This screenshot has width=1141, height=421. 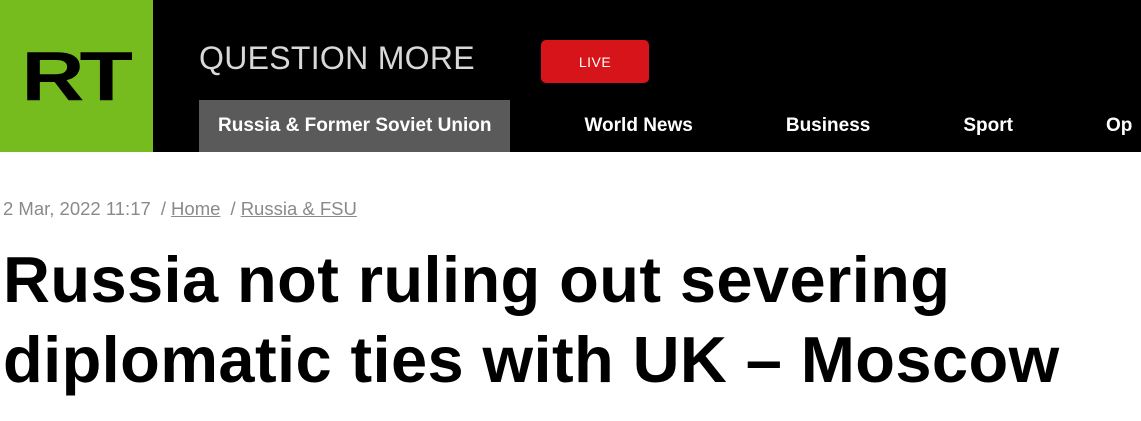 I want to click on rt-logo: RT, so click(x=76, y=76).